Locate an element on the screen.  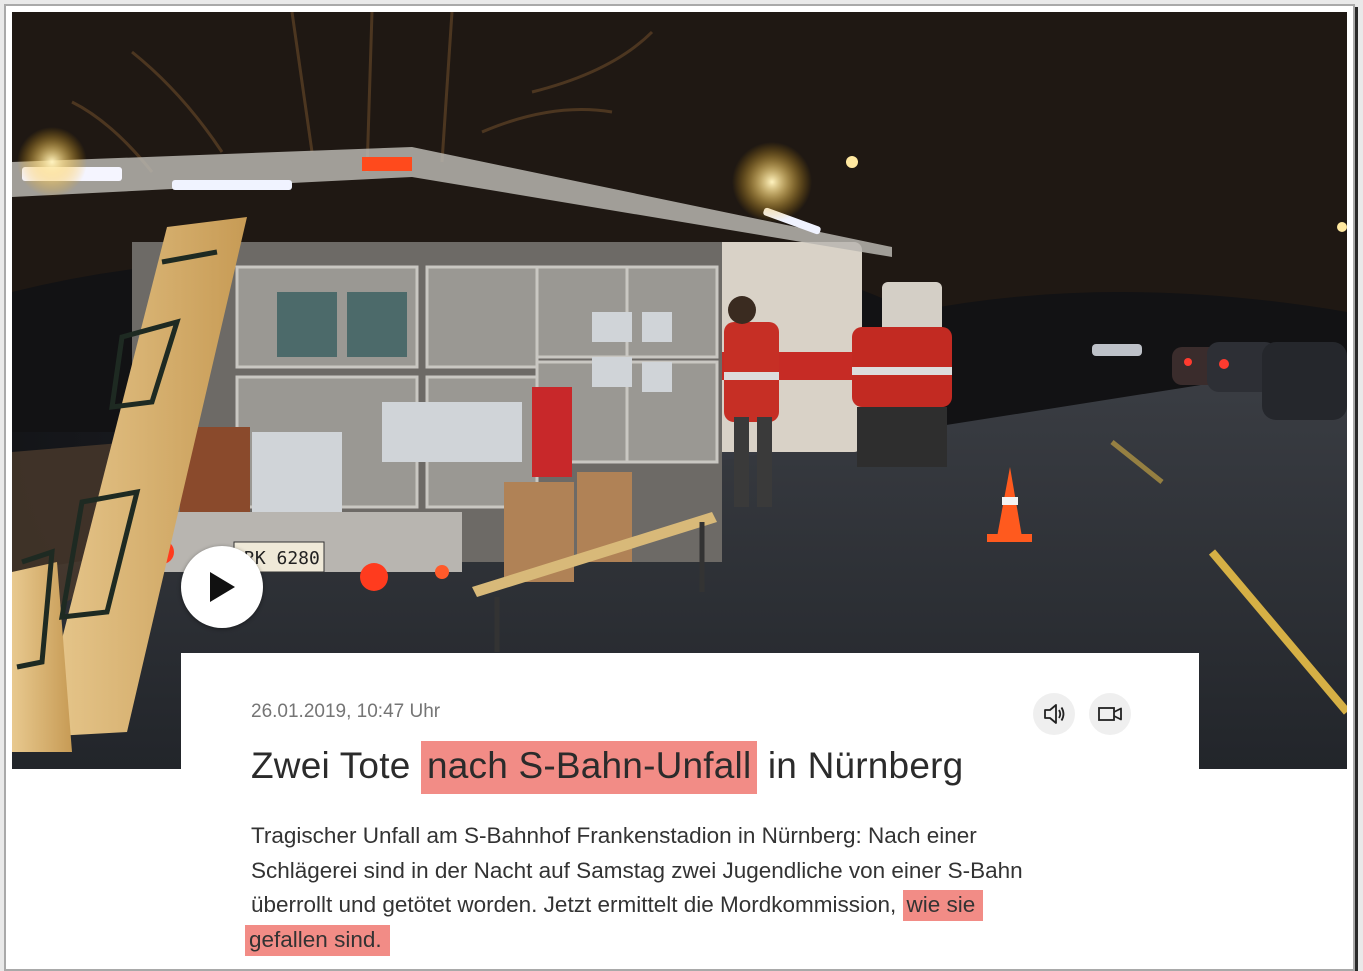
watch-video-button is located at coordinates (1110, 714).